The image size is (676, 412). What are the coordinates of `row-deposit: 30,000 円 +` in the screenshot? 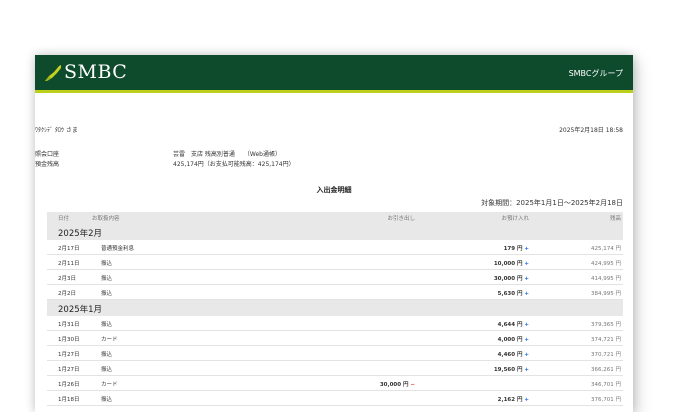 It's located at (511, 278).